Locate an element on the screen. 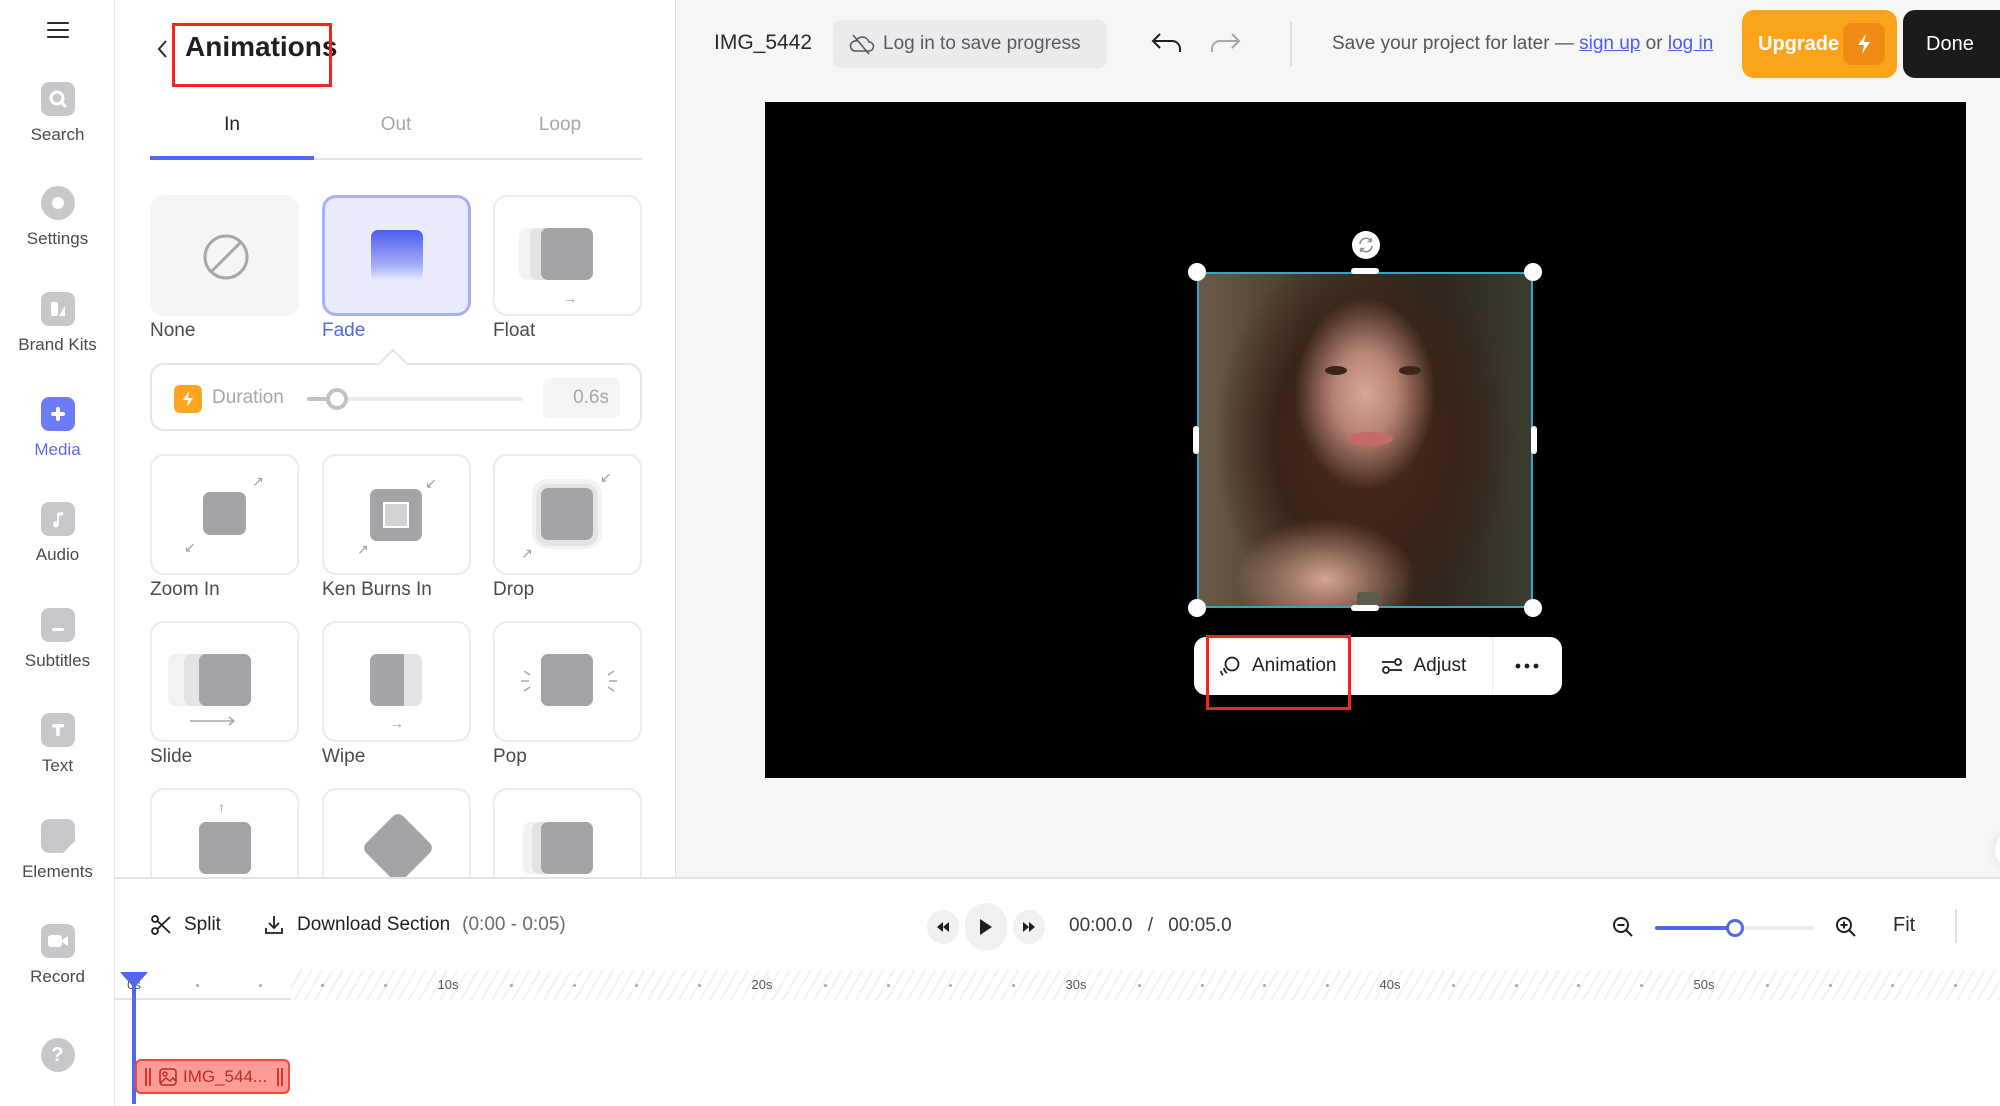  animation-option-none: None is located at coordinates (224, 268).